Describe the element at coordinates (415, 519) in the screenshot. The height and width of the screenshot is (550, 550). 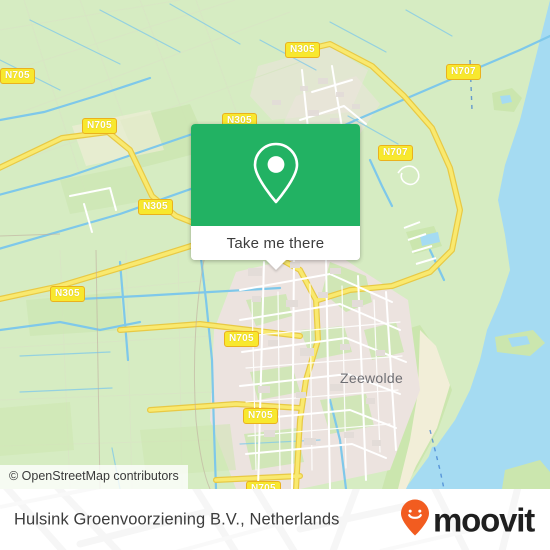
I see `moovit-smiley-pin-icon` at that location.